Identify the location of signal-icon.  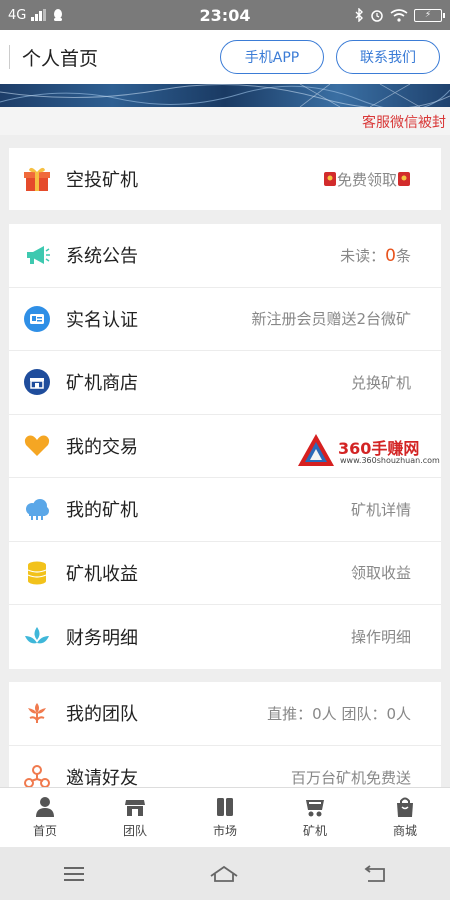
(39, 15).